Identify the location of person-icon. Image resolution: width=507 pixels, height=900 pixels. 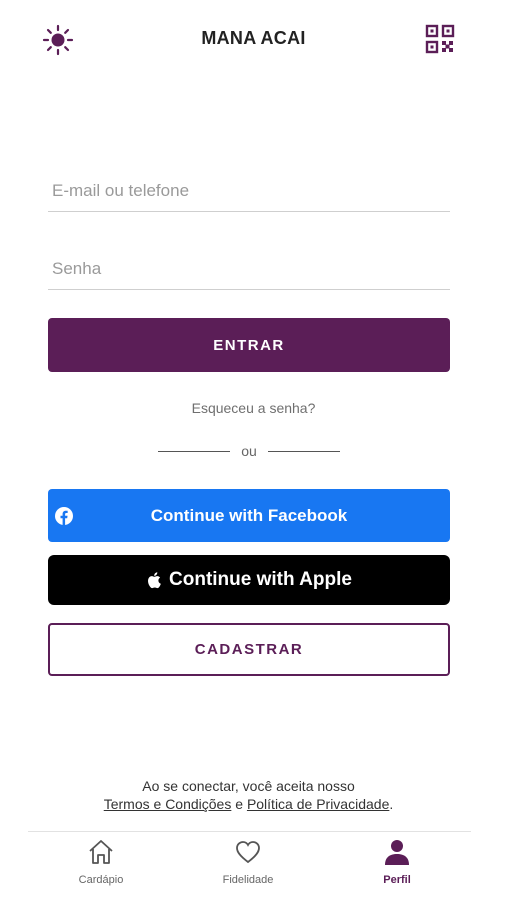
(397, 852).